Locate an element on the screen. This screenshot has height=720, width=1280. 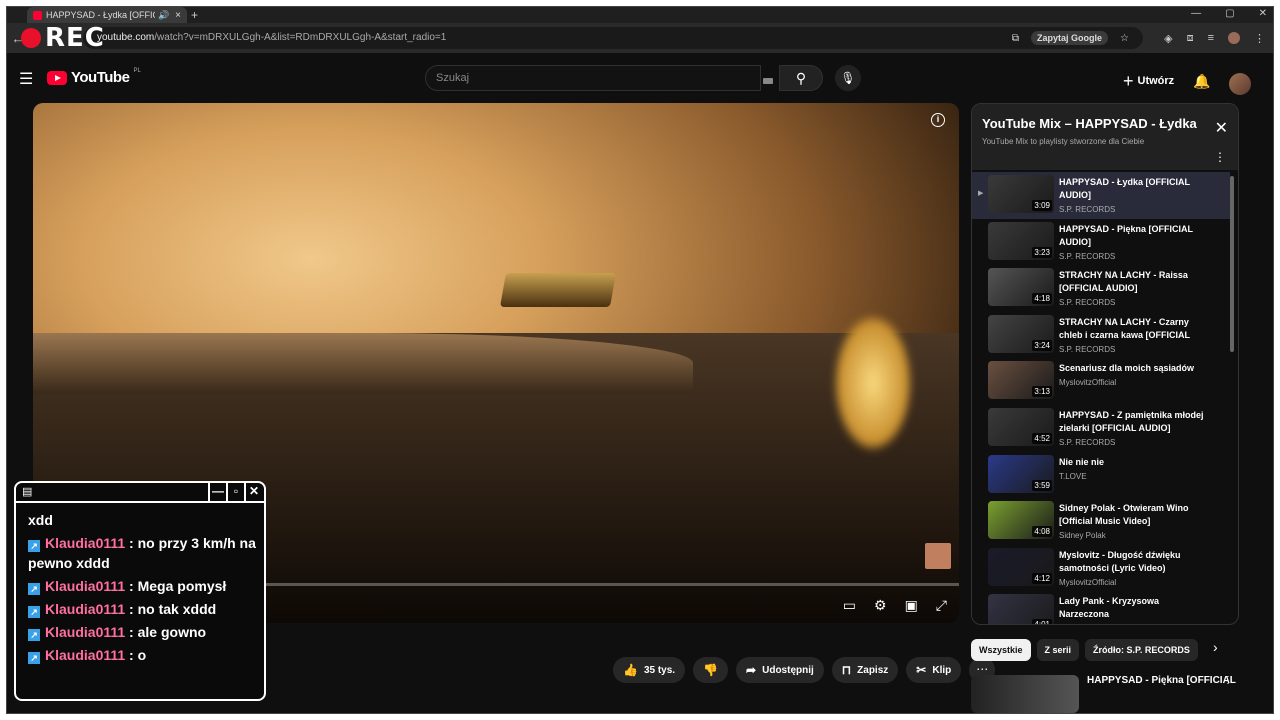
video-thumbnail: 3:13 is located at coordinates (1021, 380).